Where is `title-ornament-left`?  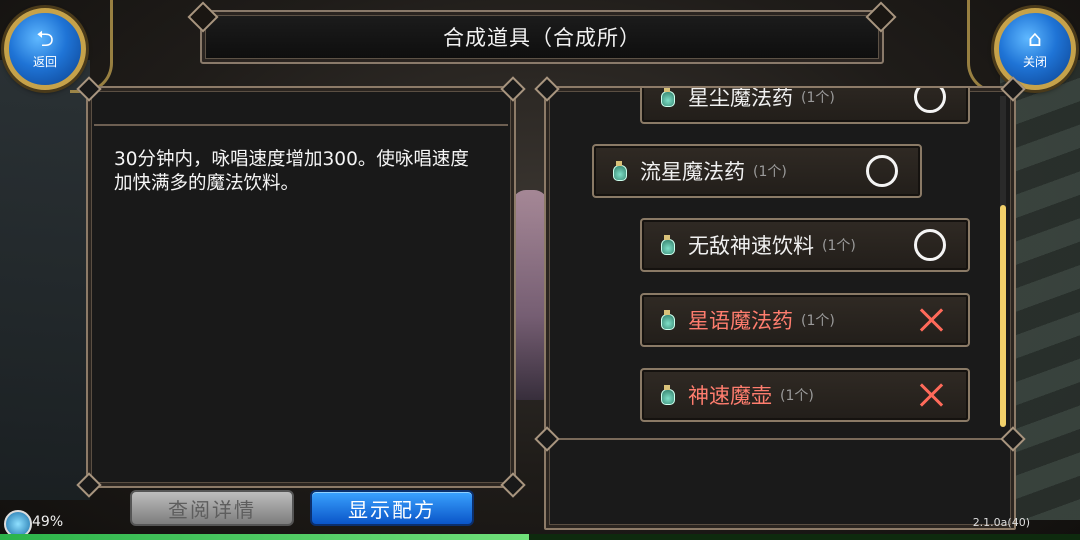 title-ornament-left is located at coordinates (203, 17).